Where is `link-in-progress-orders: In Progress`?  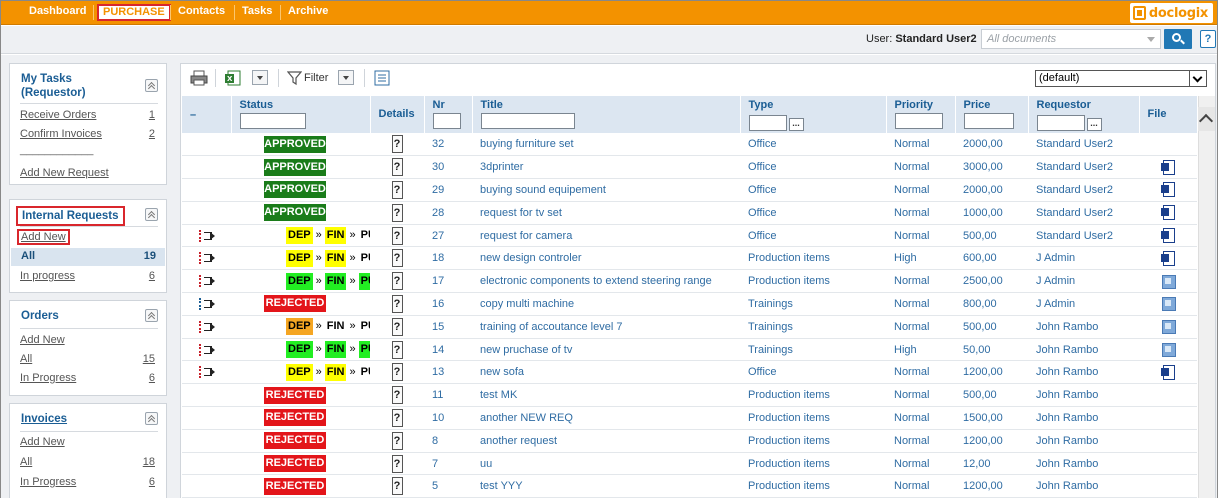 link-in-progress-orders: In Progress is located at coordinates (48, 378).